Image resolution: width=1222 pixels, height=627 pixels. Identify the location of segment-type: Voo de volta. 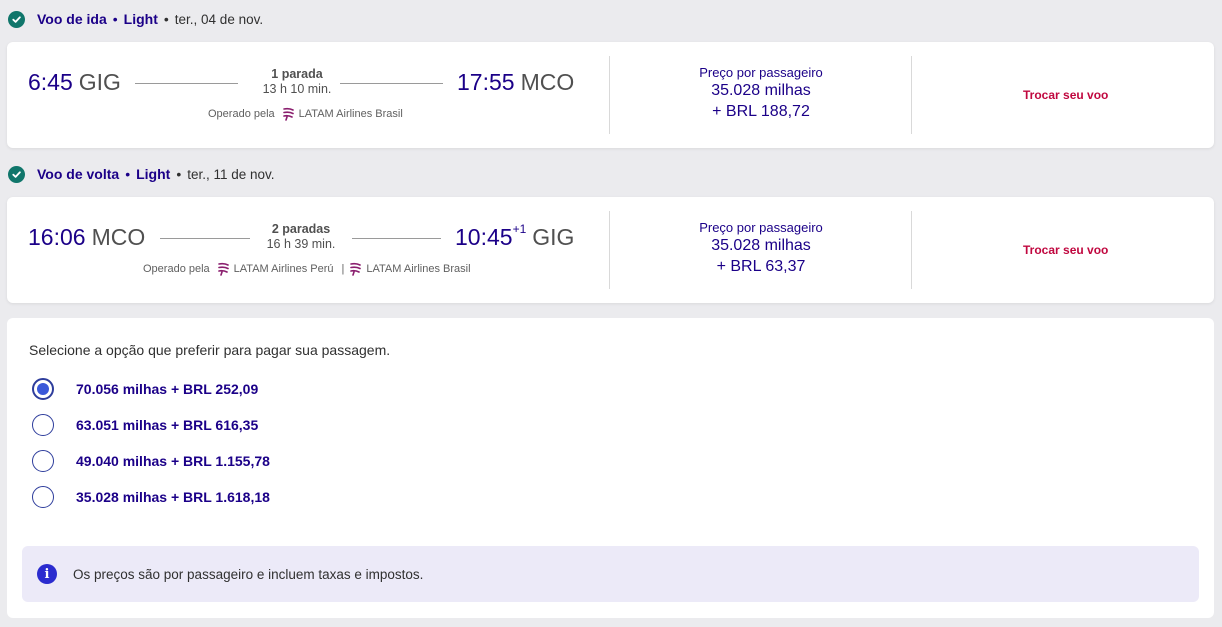
(78, 174).